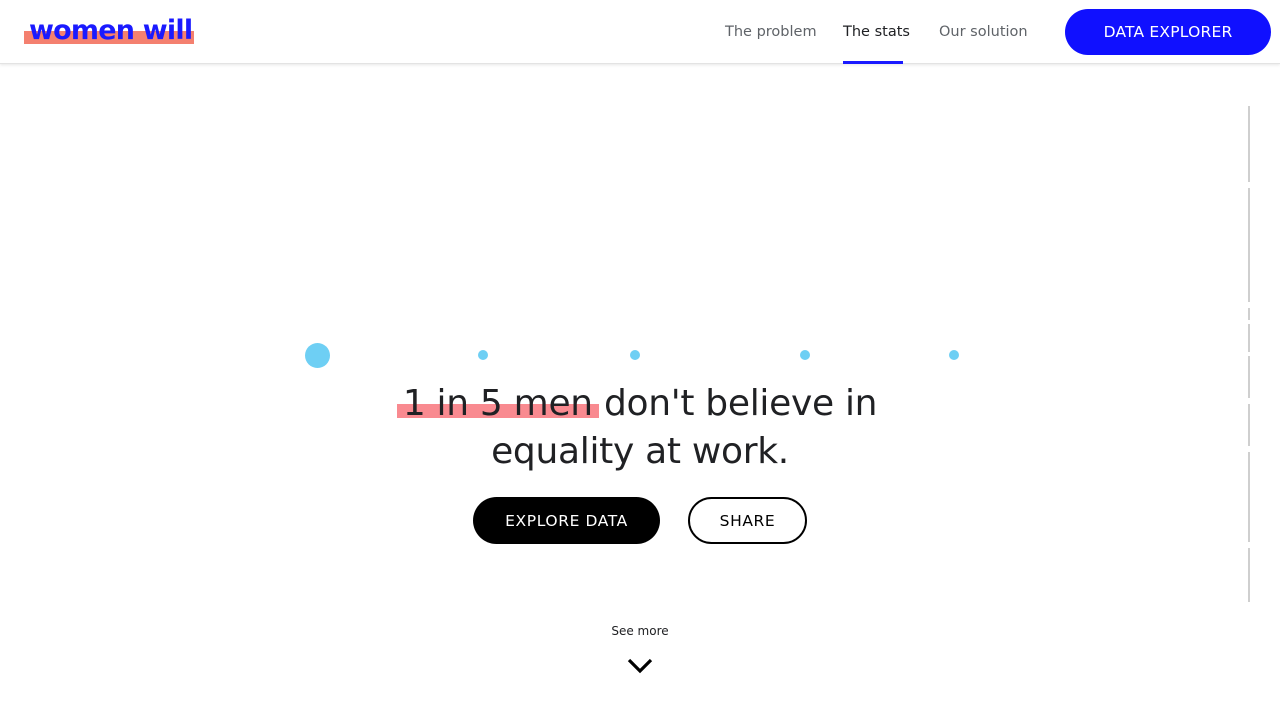  I want to click on data-explorer-button: DATA EXPLORER, so click(1168, 32).